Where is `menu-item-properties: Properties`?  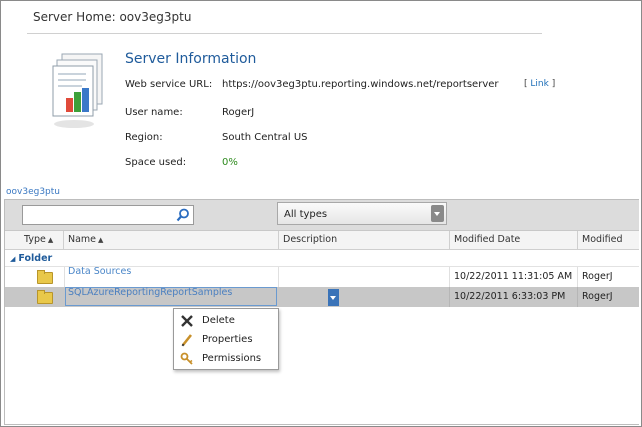
menu-item-properties: Properties is located at coordinates (226, 339).